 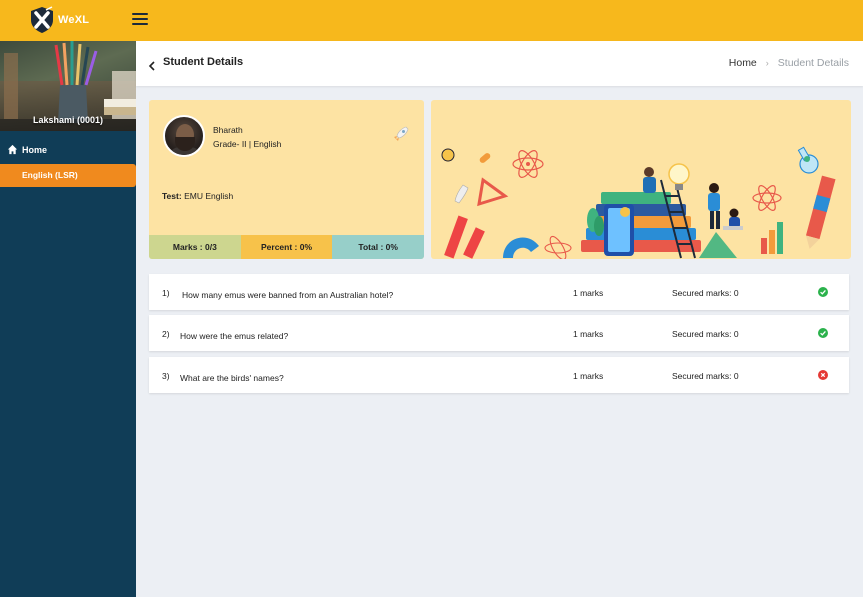 What do you see at coordinates (813, 63) in the screenshot?
I see `breadcrumb-current: Student Details` at bounding box center [813, 63].